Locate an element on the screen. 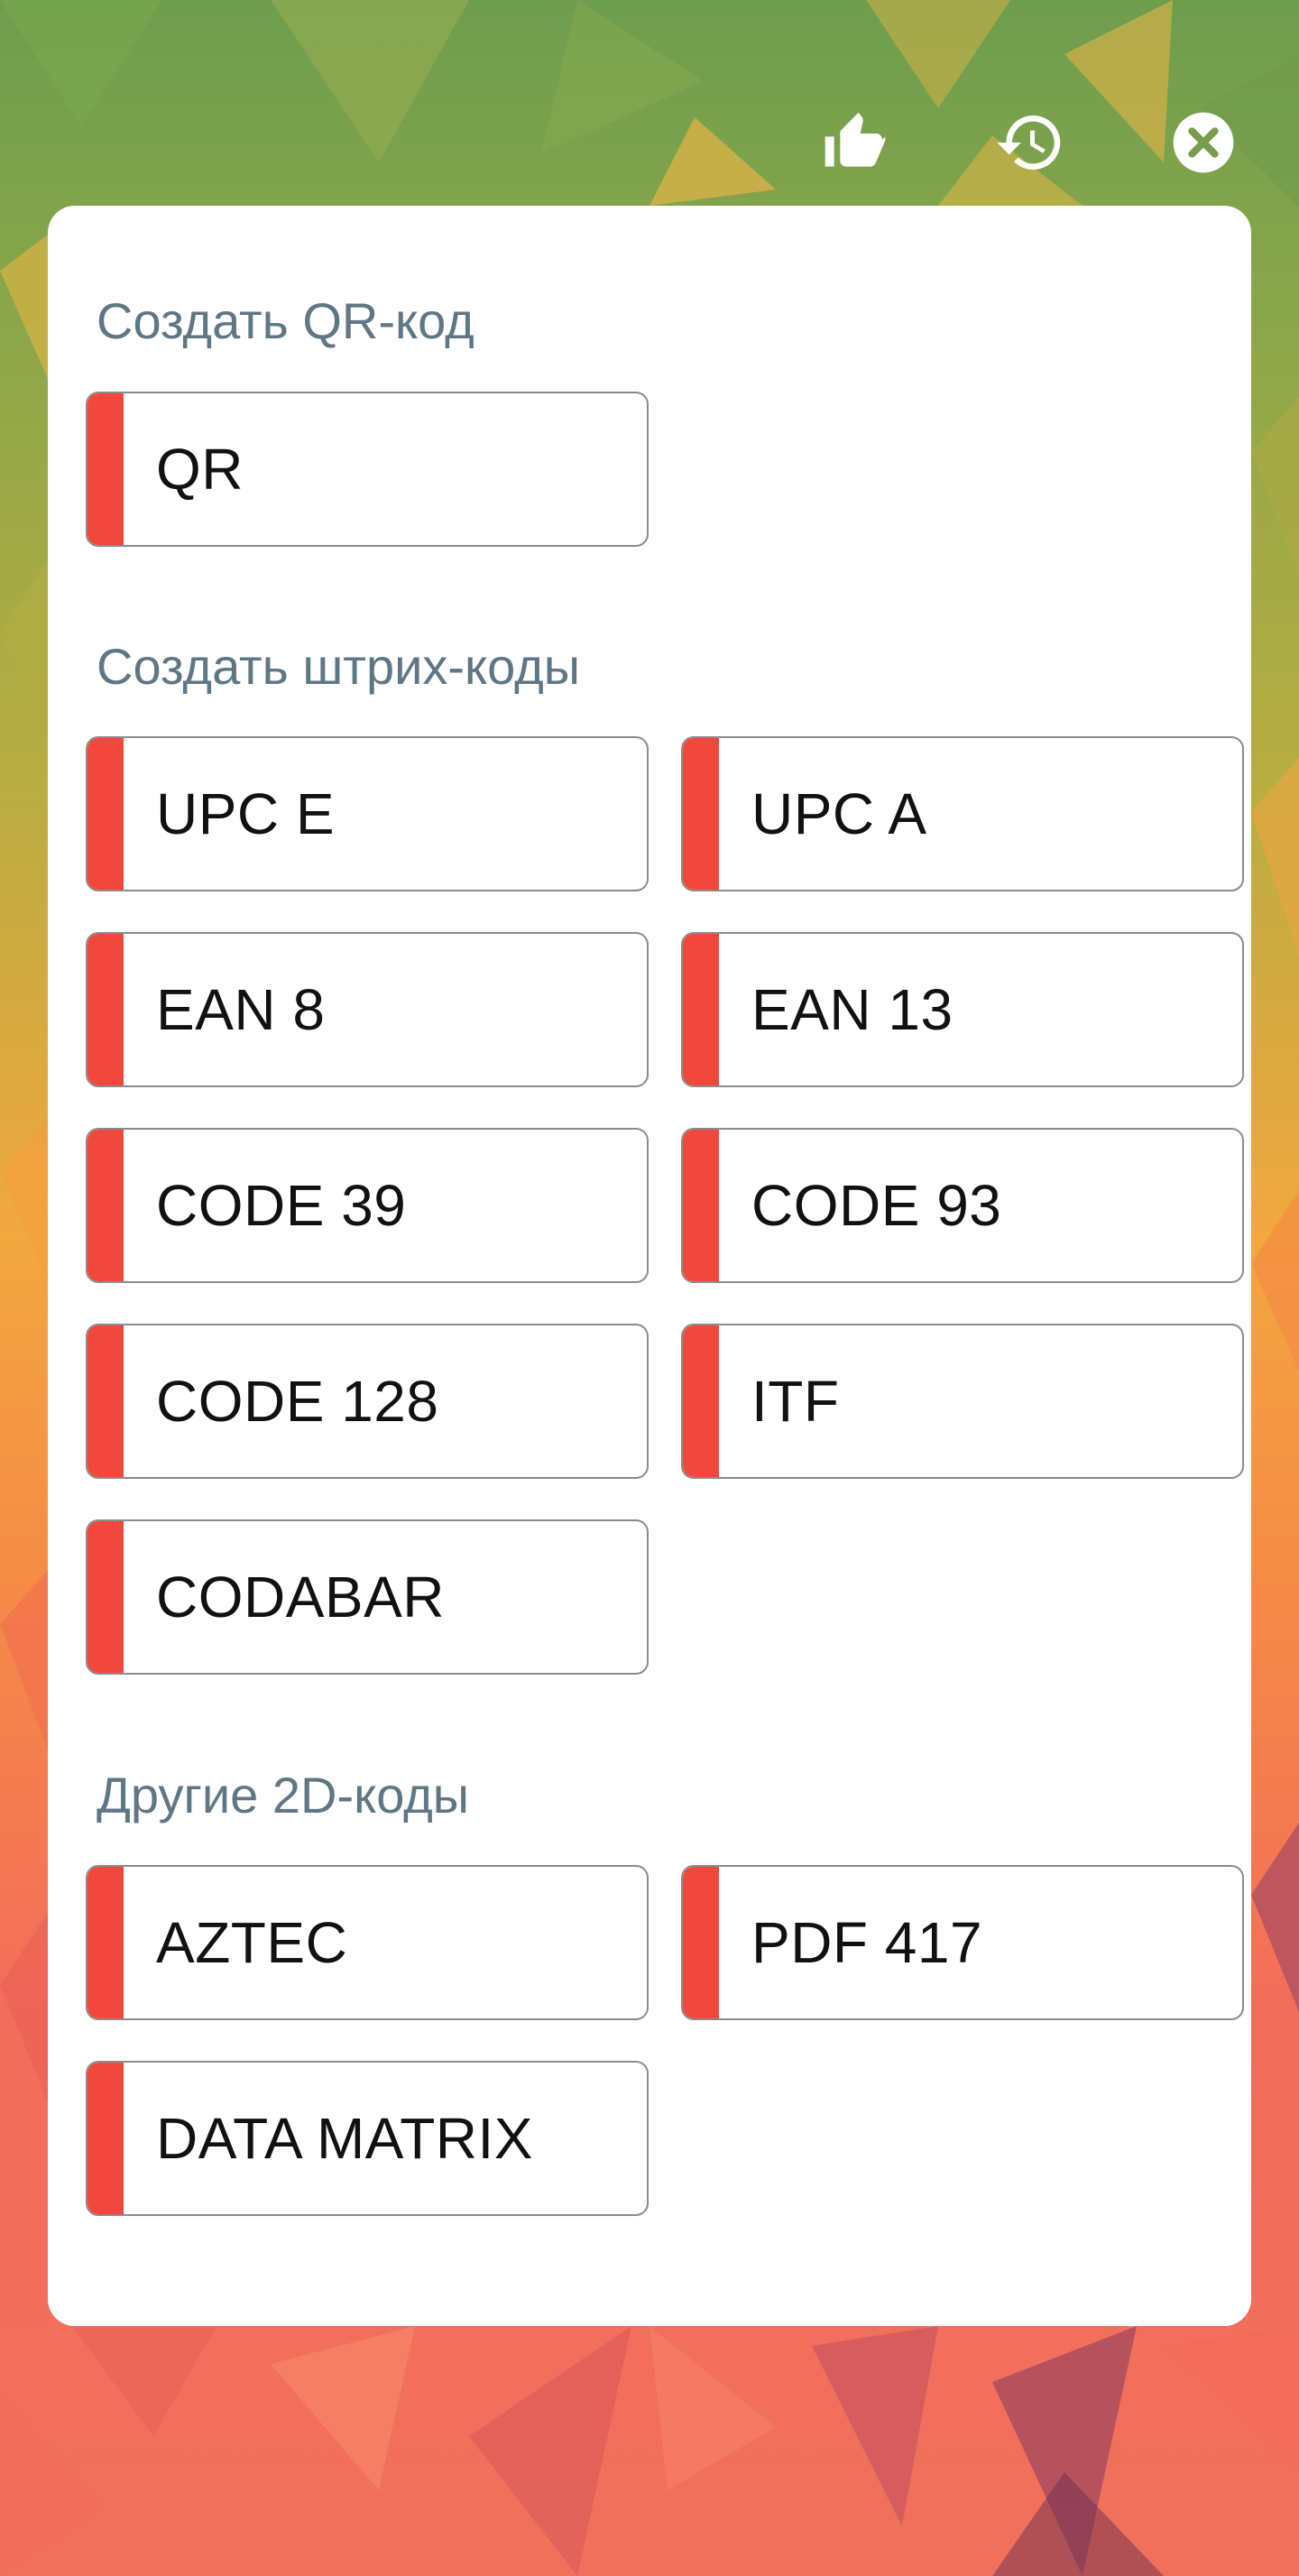 This screenshot has width=1299, height=2576. code-93-button: CODE 93 is located at coordinates (962, 1205).